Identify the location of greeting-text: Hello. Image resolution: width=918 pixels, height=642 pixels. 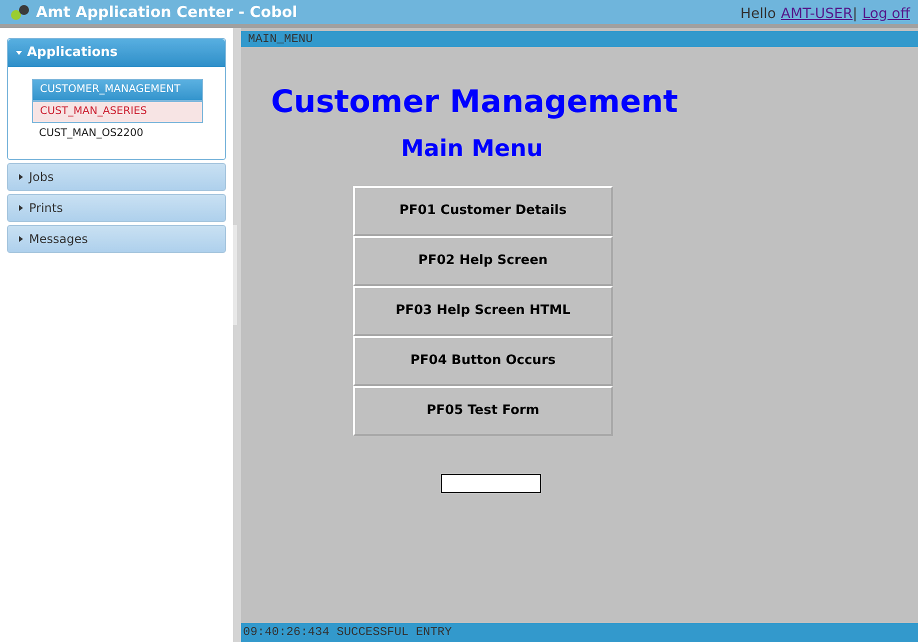
(758, 14).